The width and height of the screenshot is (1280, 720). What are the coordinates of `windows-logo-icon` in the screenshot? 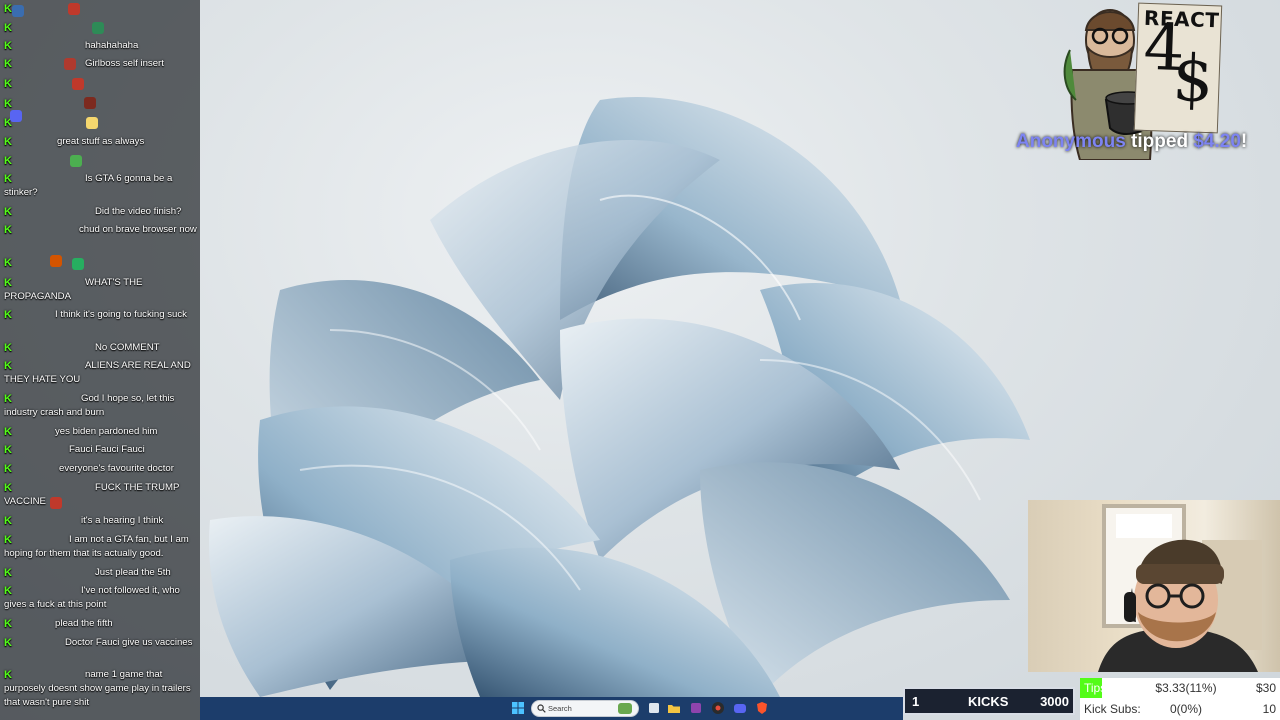 It's located at (518, 708).